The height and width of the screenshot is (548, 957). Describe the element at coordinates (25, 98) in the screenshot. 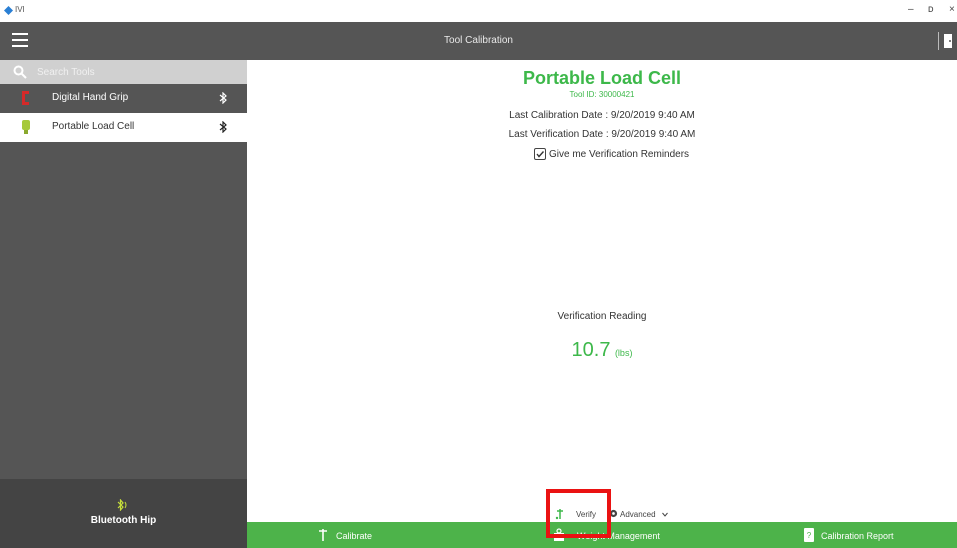

I see `hand-grip-icon` at that location.